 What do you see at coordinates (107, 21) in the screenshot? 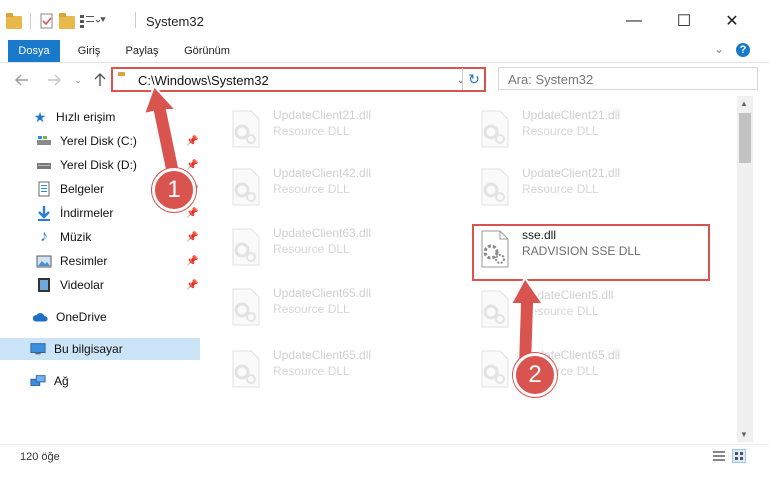
I see `customize-toolbar-icon: ⯆` at bounding box center [107, 21].